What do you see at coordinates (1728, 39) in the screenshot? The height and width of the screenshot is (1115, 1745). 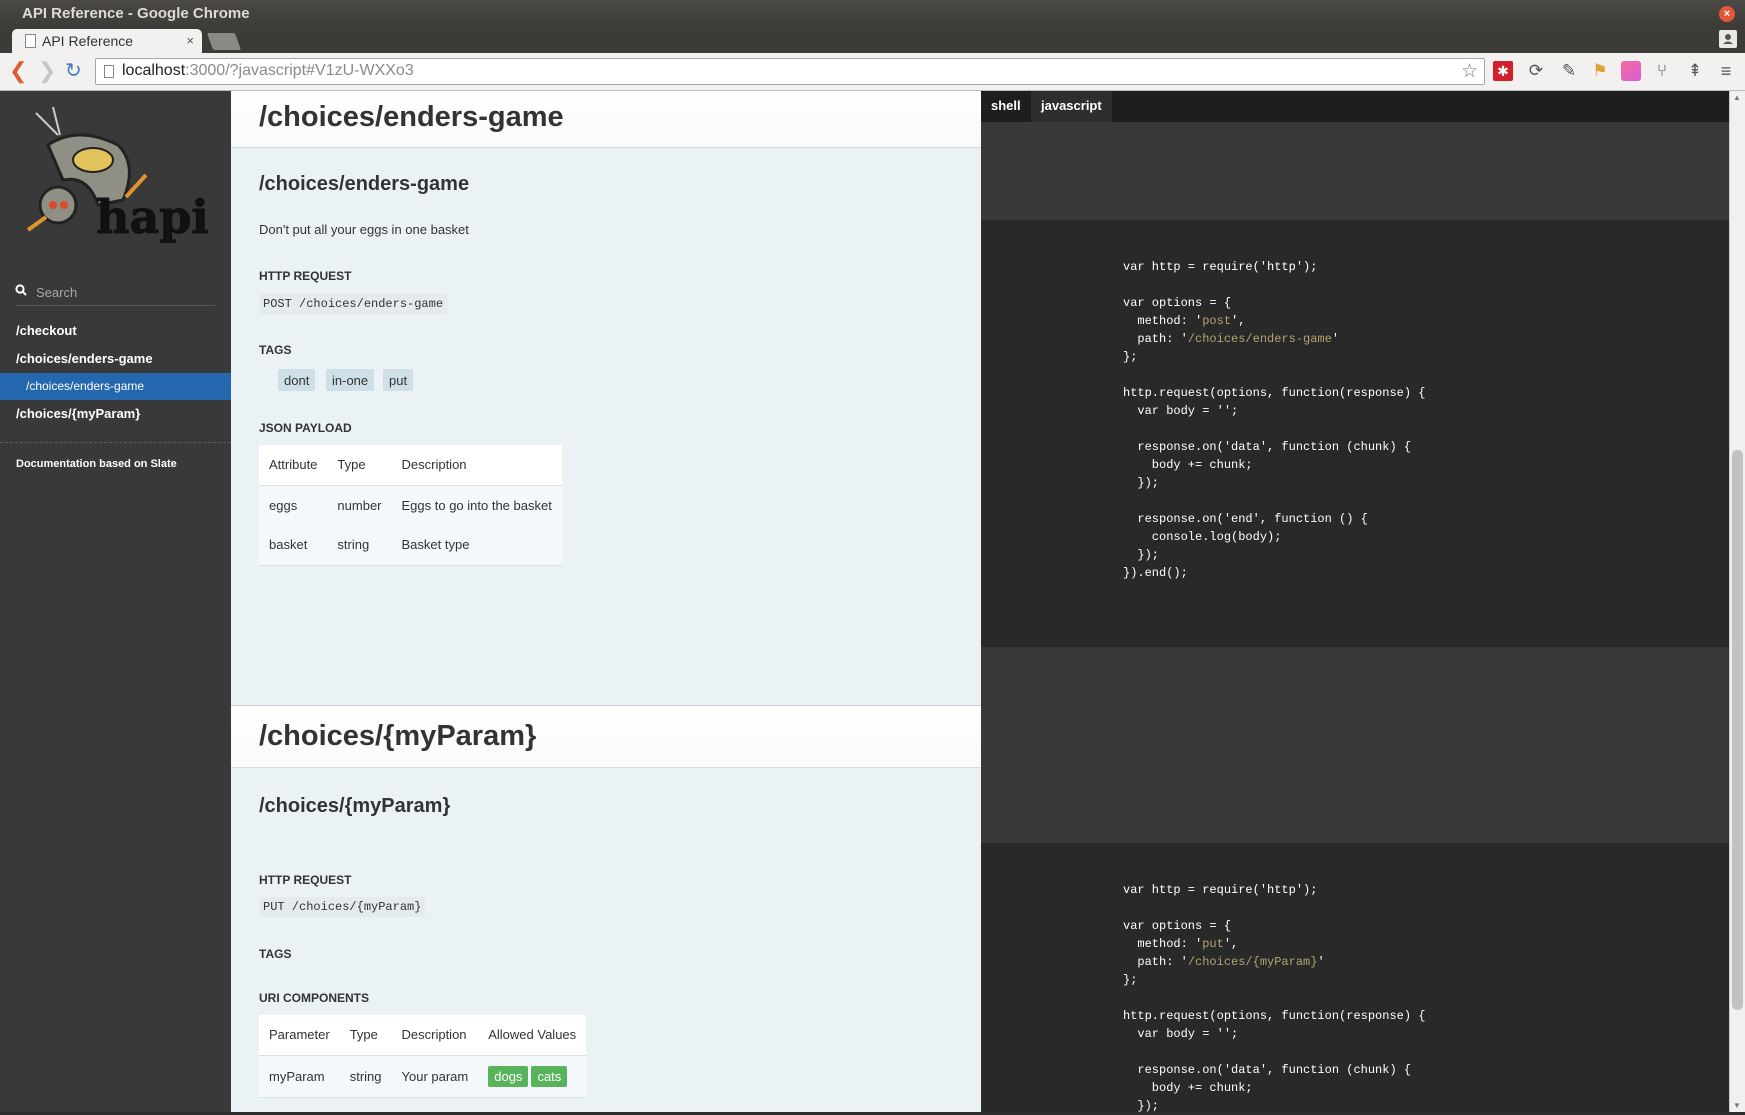 I see `profile-icon` at bounding box center [1728, 39].